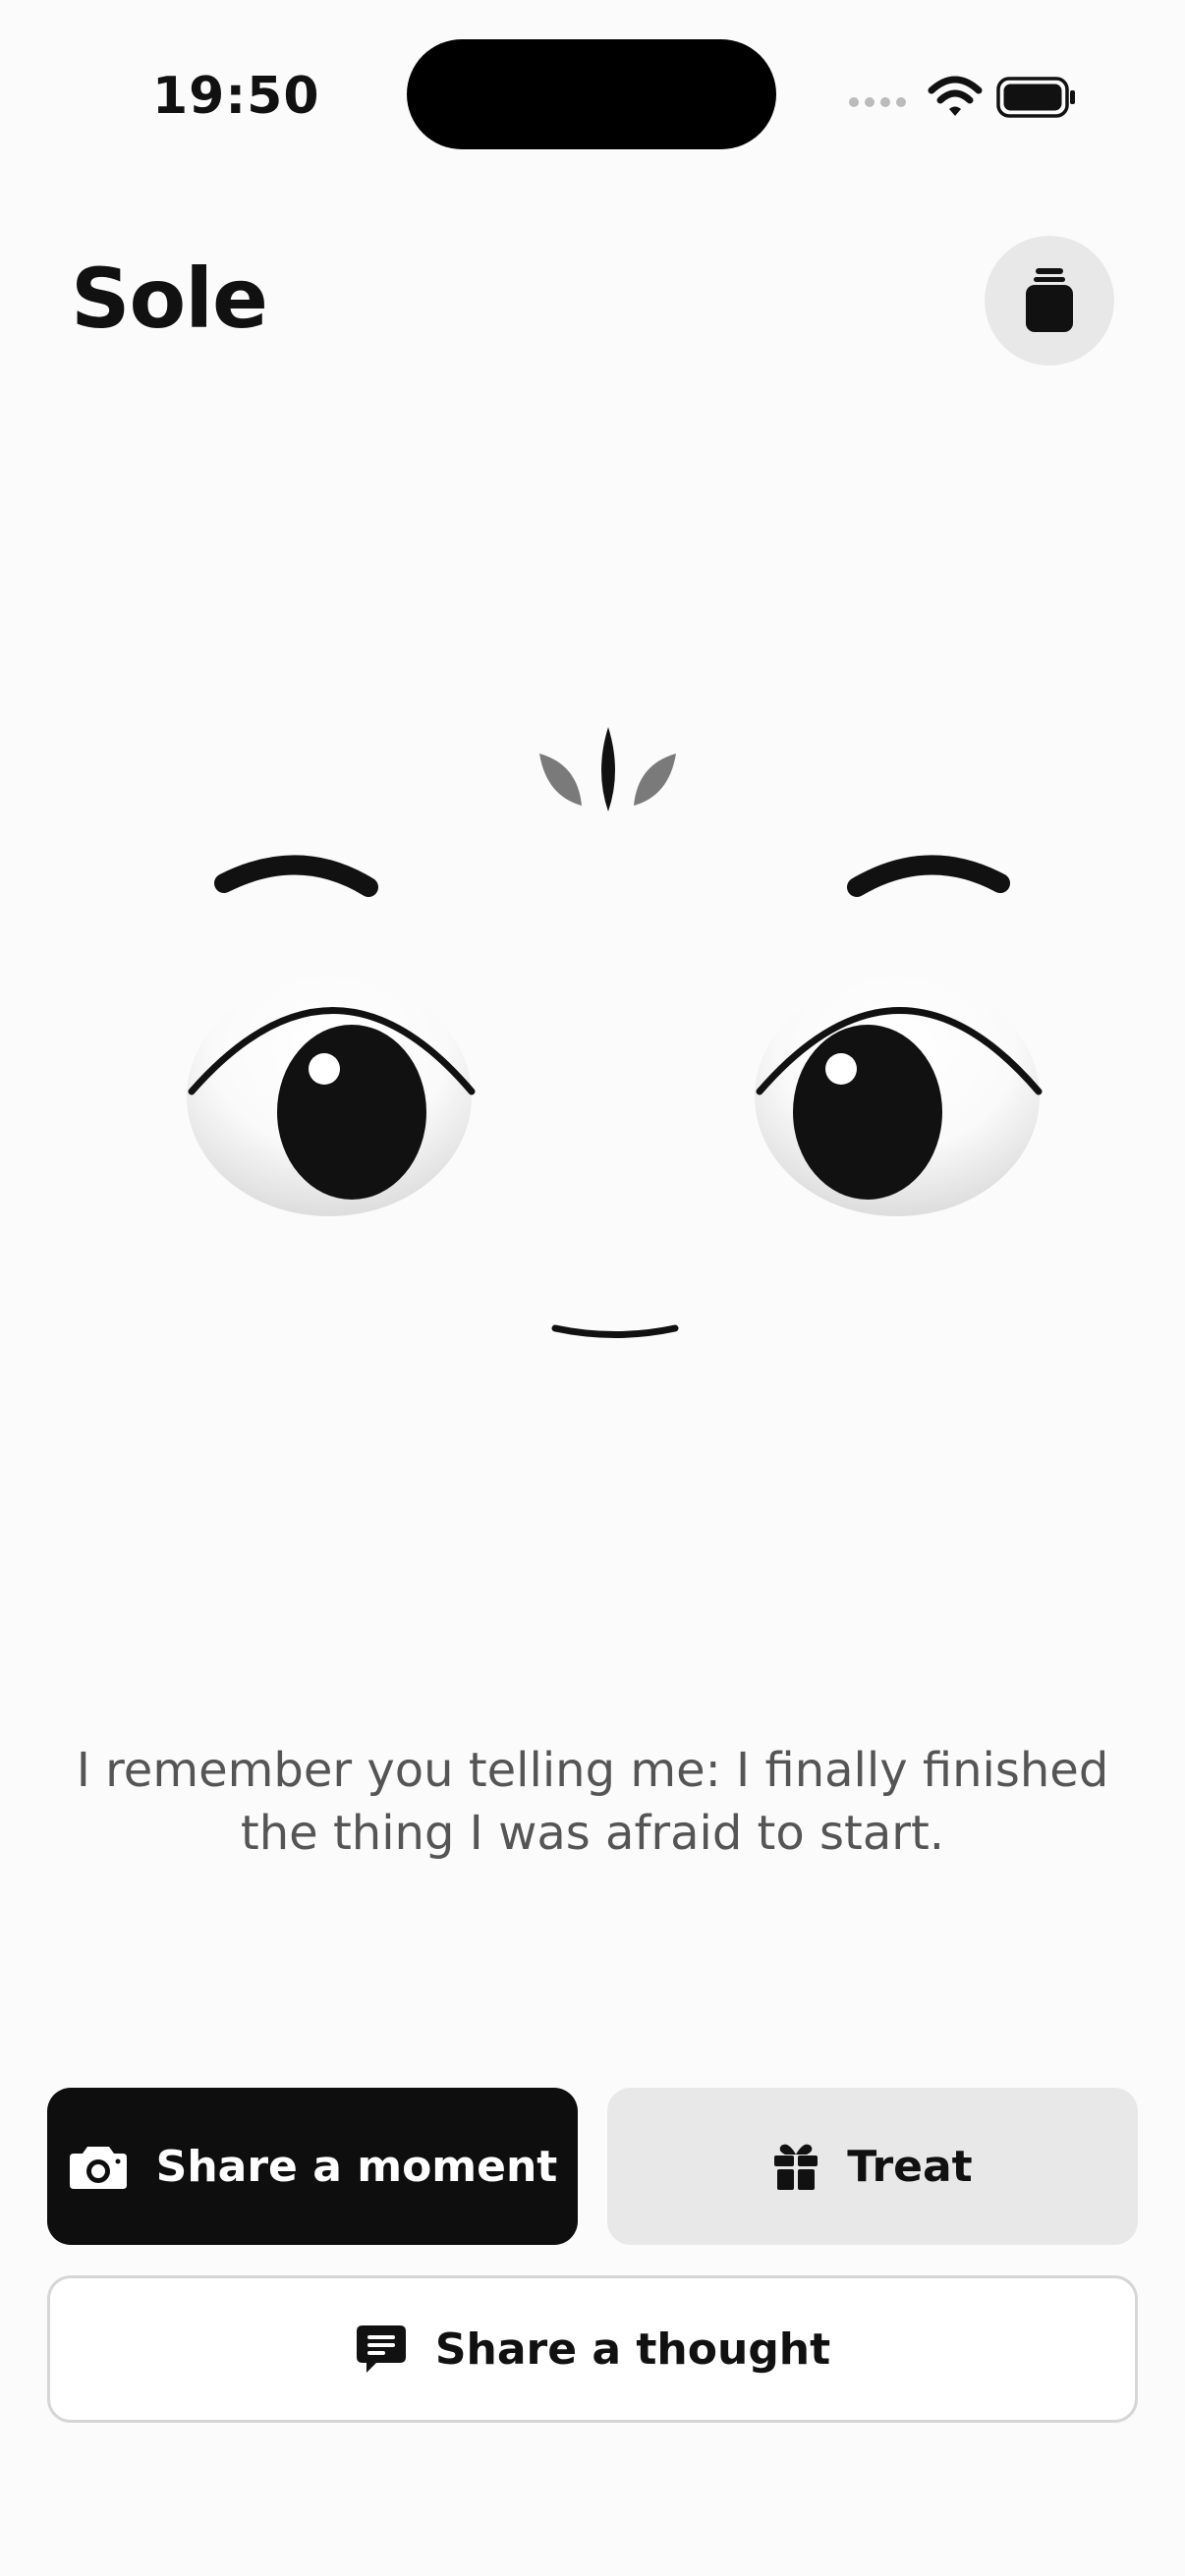 This screenshot has width=1185, height=2576. I want to click on mouth, so click(615, 1331).